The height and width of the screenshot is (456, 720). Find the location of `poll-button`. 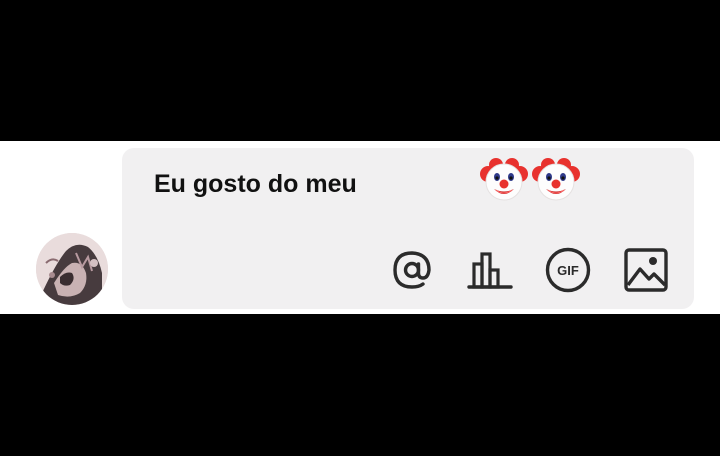

poll-button is located at coordinates (490, 270).